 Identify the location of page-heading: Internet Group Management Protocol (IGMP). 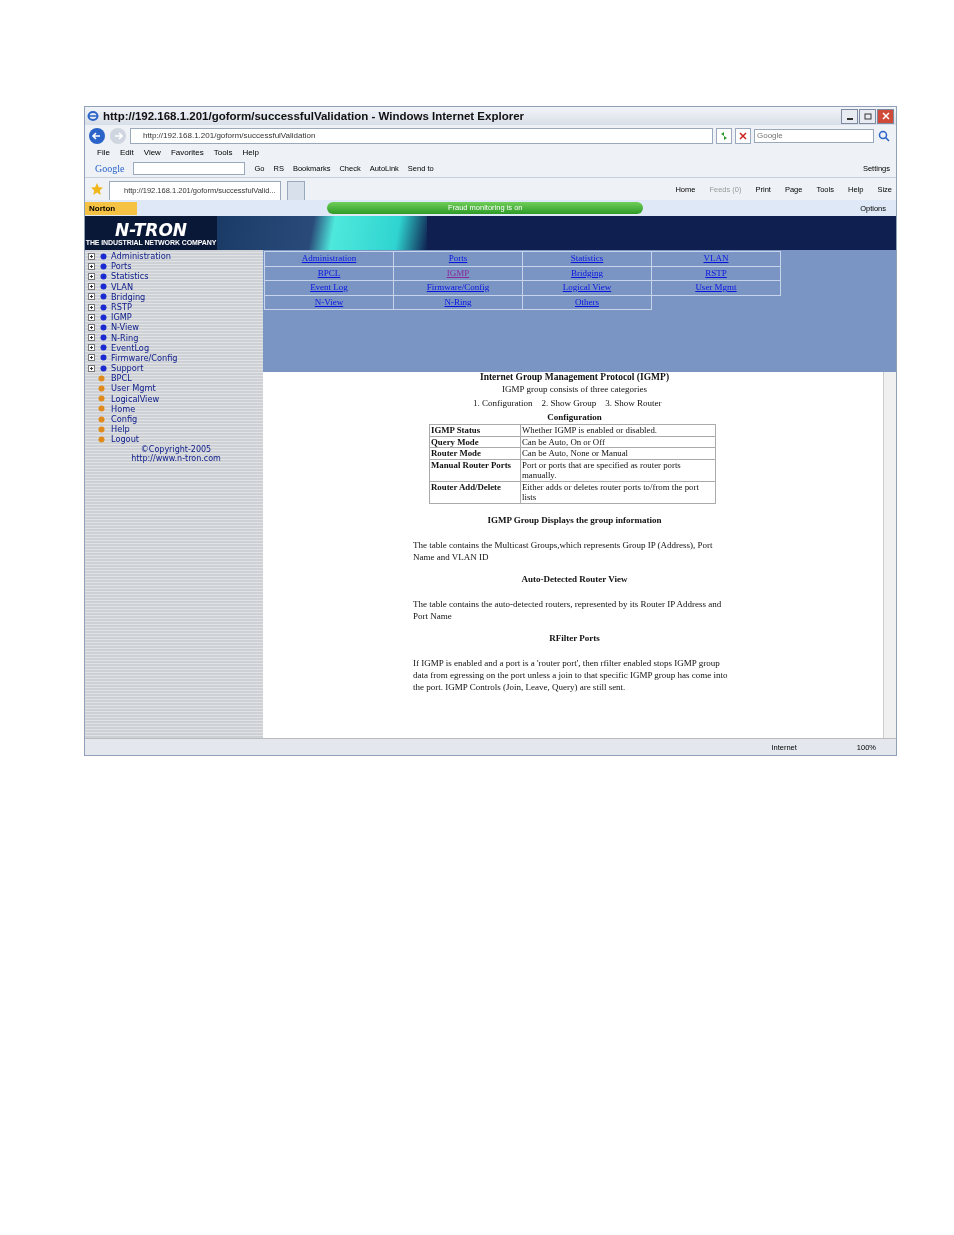
(574, 377).